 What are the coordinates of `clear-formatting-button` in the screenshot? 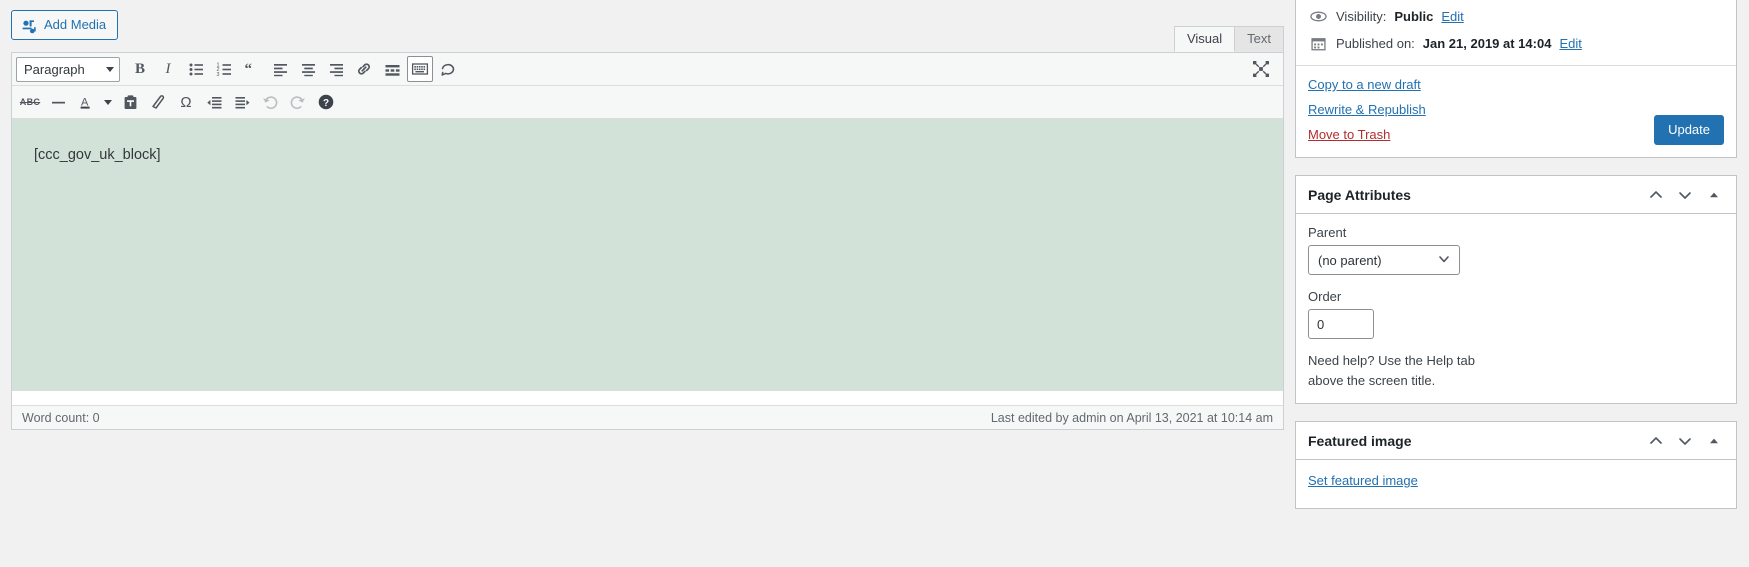 It's located at (158, 102).